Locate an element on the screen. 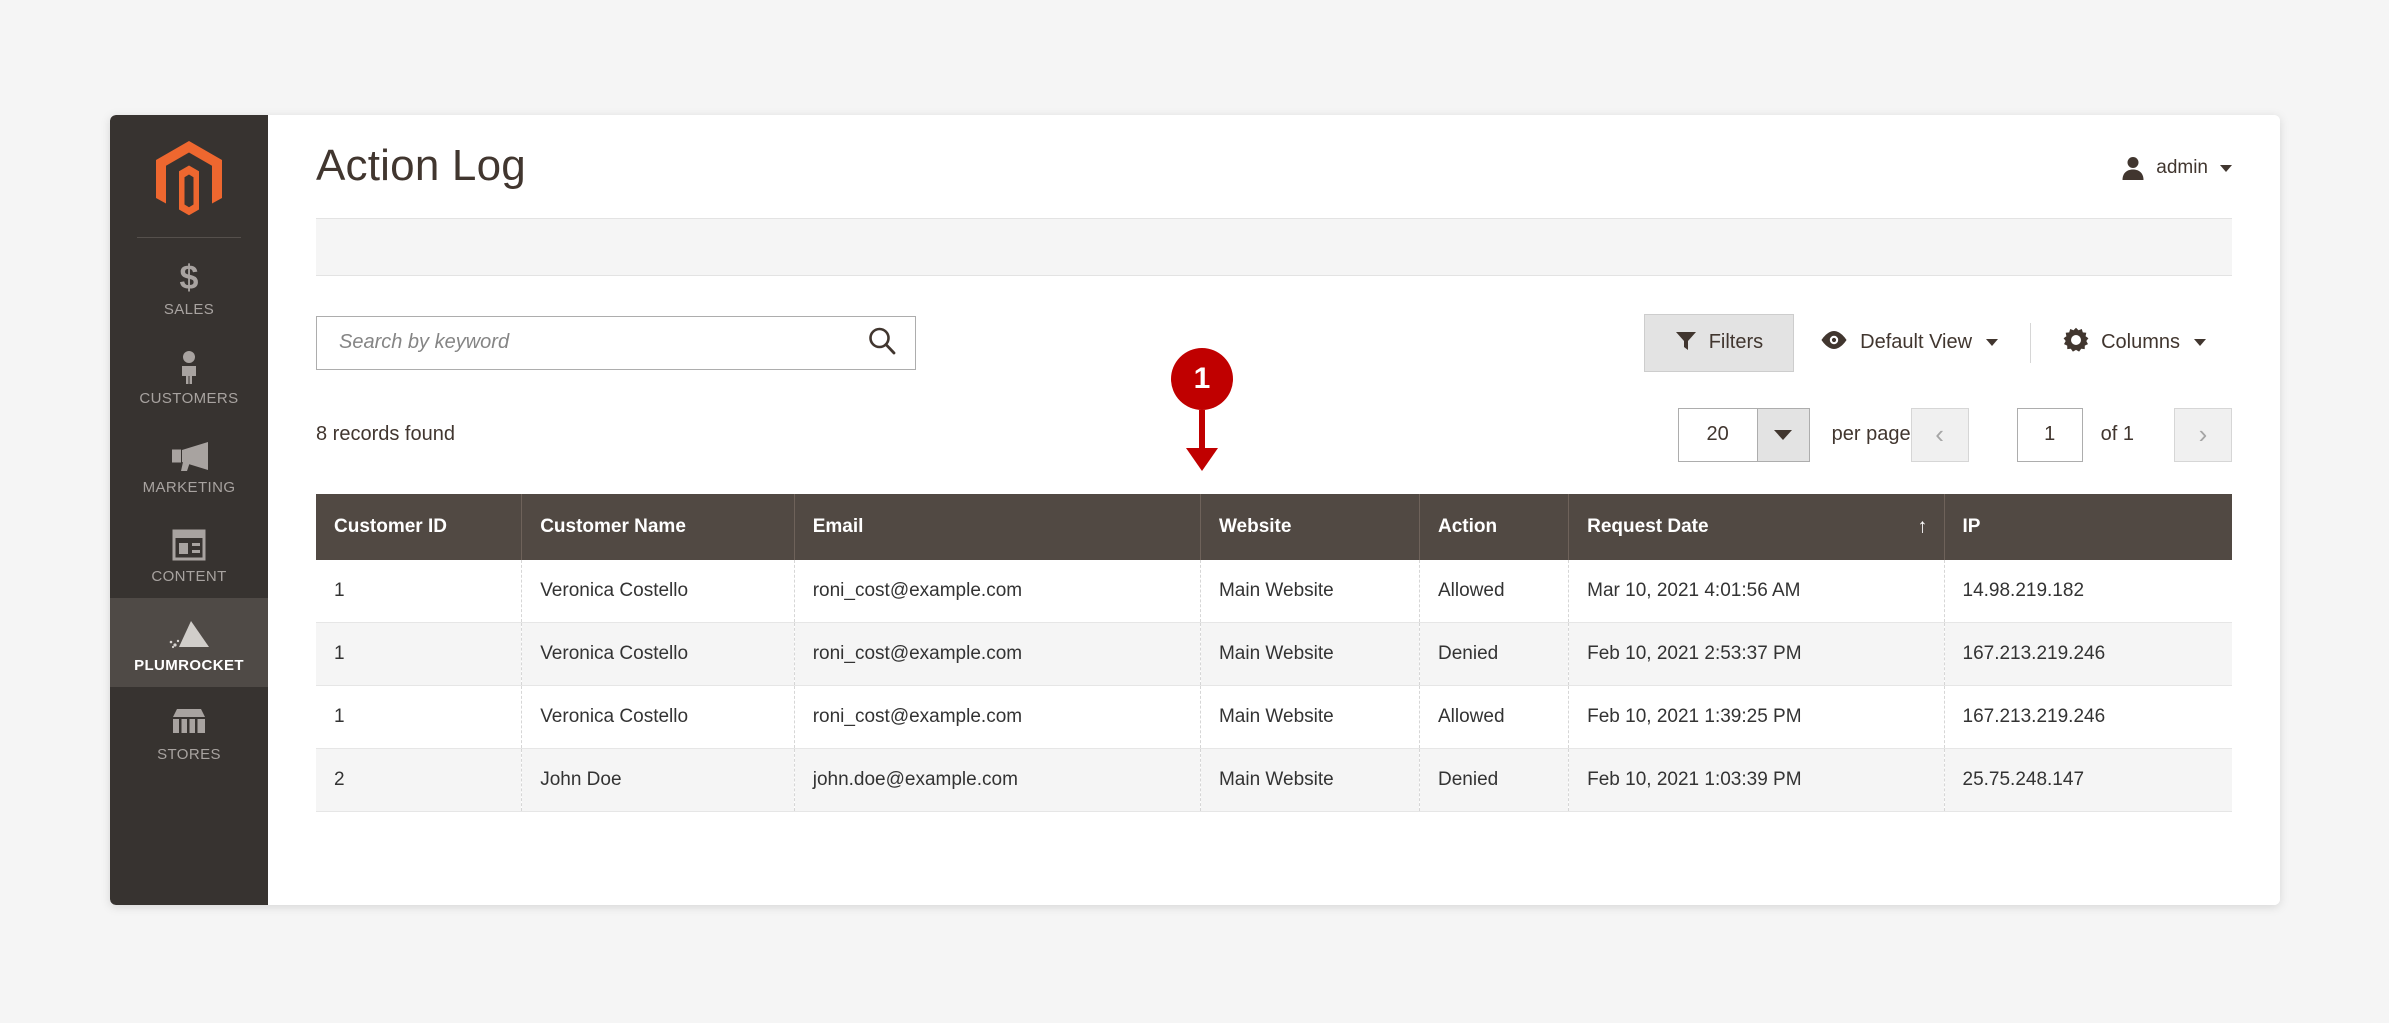 This screenshot has width=2389, height=1023. sidebar-item-customers: CUSTOMERS is located at coordinates (189, 375).